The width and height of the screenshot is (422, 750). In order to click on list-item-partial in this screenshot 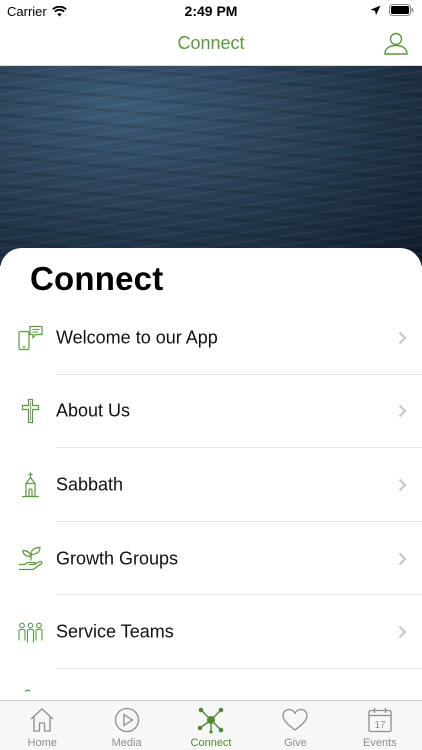, I will do `click(211, 684)`.